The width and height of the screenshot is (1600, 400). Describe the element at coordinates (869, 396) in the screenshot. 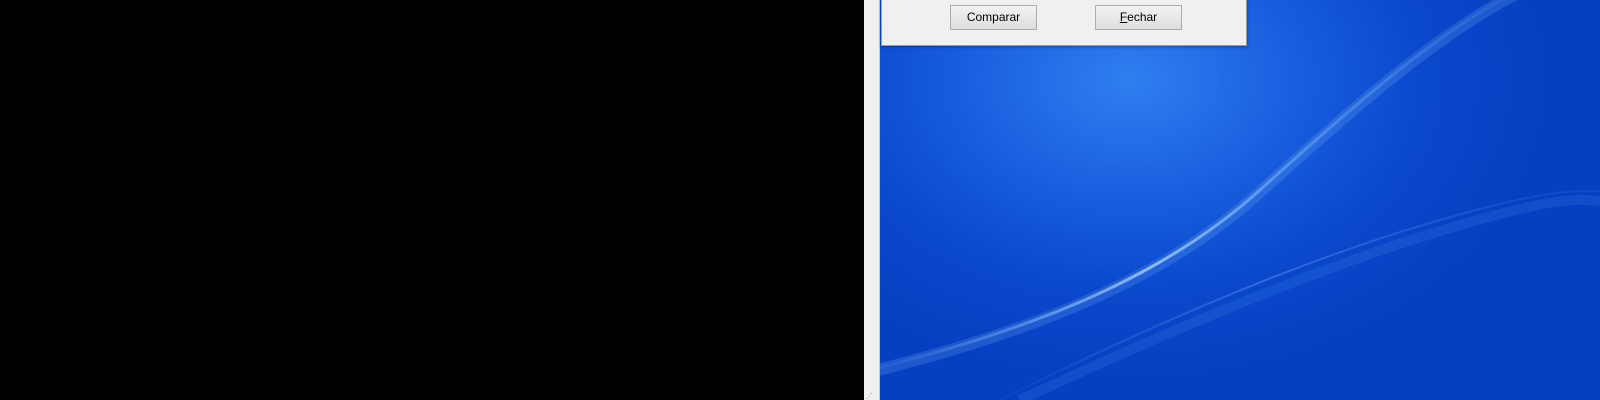

I see `resize-grip-icon: ⋰` at that location.